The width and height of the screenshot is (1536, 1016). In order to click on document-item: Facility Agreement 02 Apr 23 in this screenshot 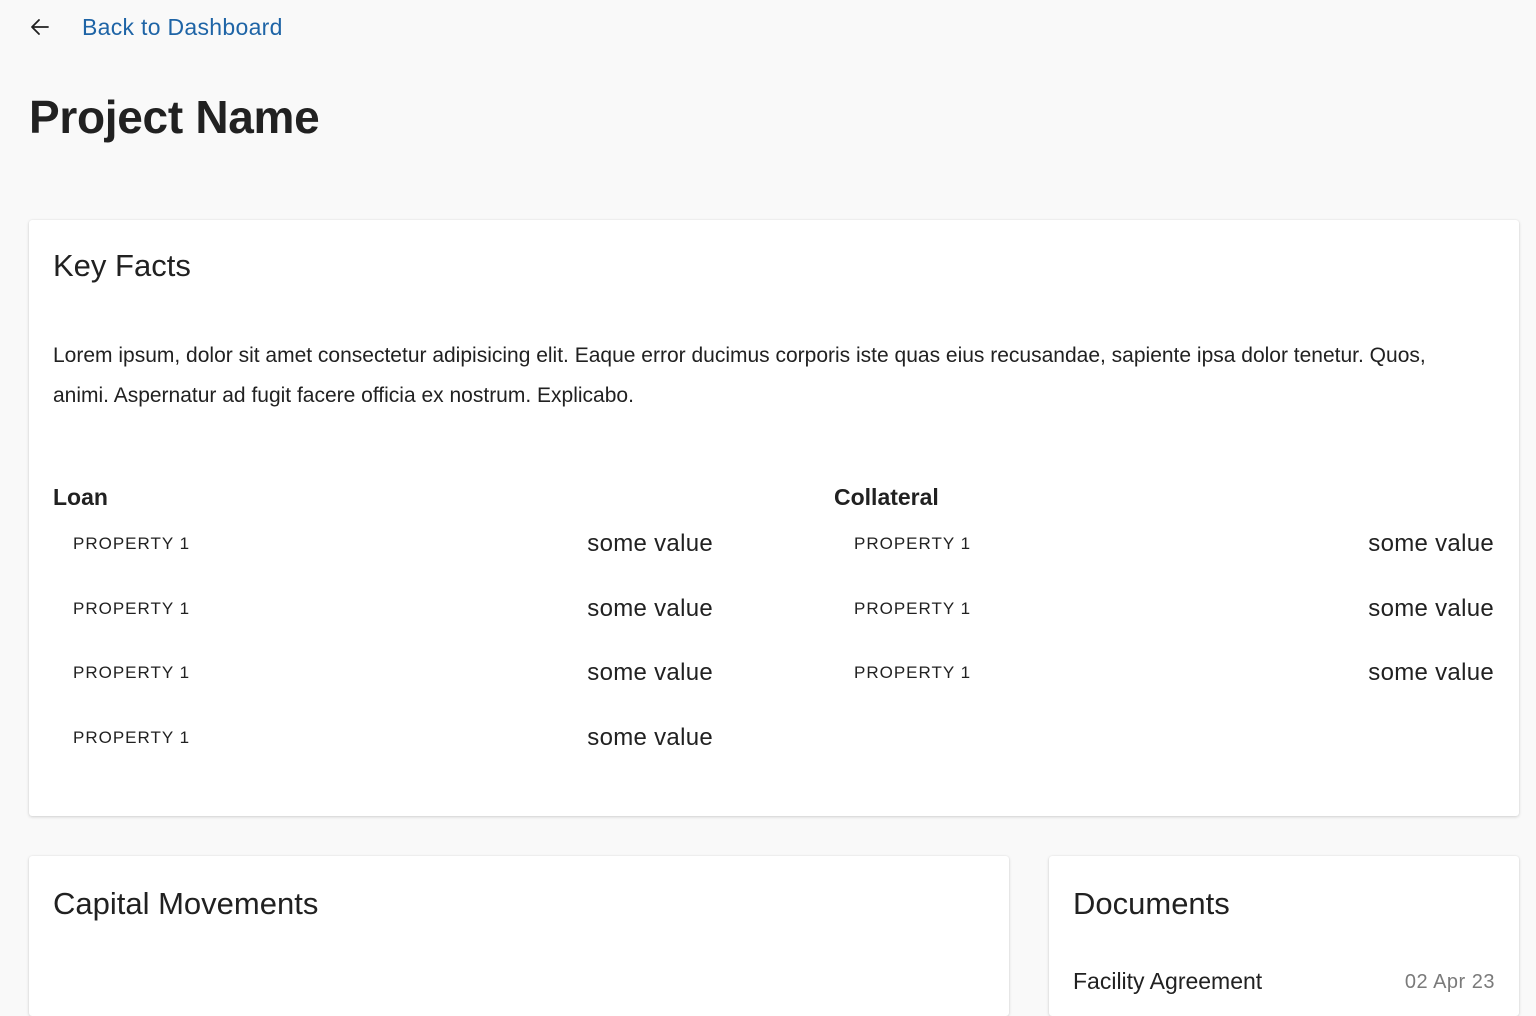, I will do `click(1284, 981)`.